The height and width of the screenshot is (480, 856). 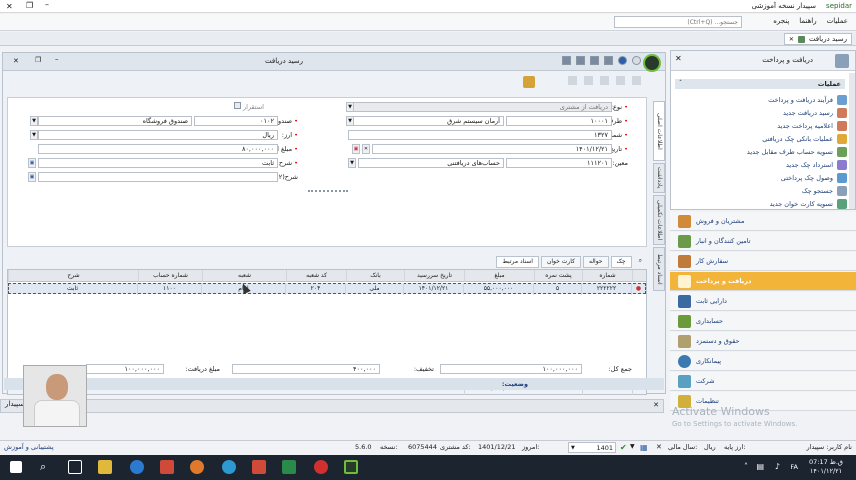 I want to click on menu-item-operations: عملیات, so click(x=837, y=21).